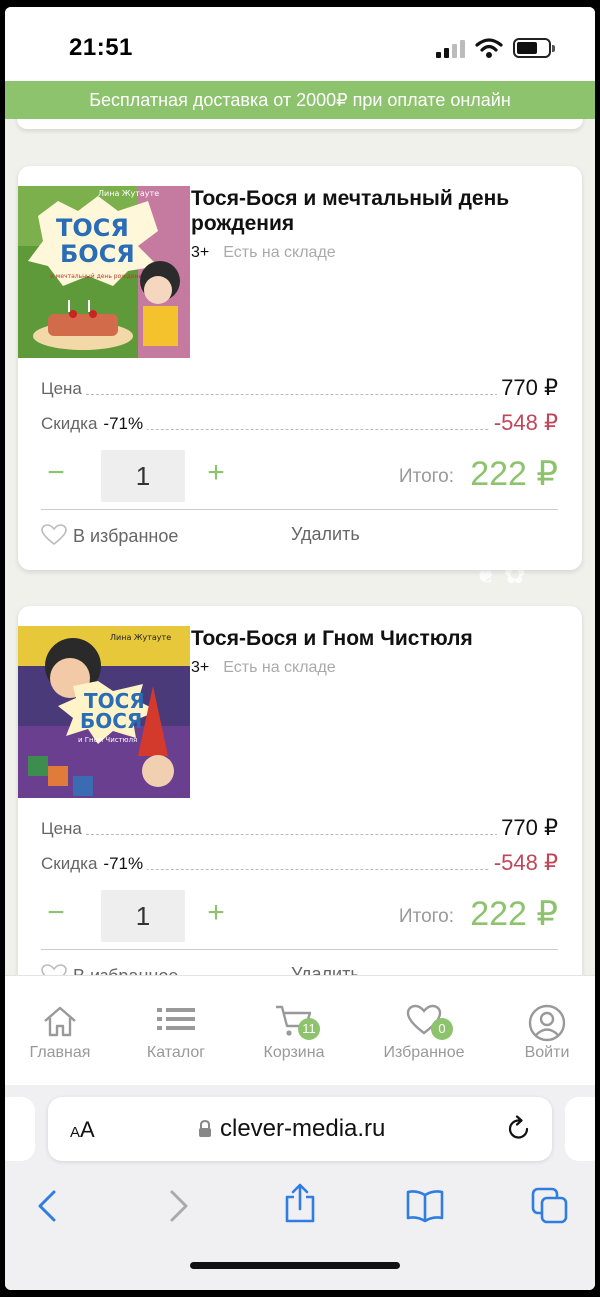 Image resolution: width=600 pixels, height=1297 pixels. I want to click on cover-subtitle: и Гном Чистюля, so click(107, 740).